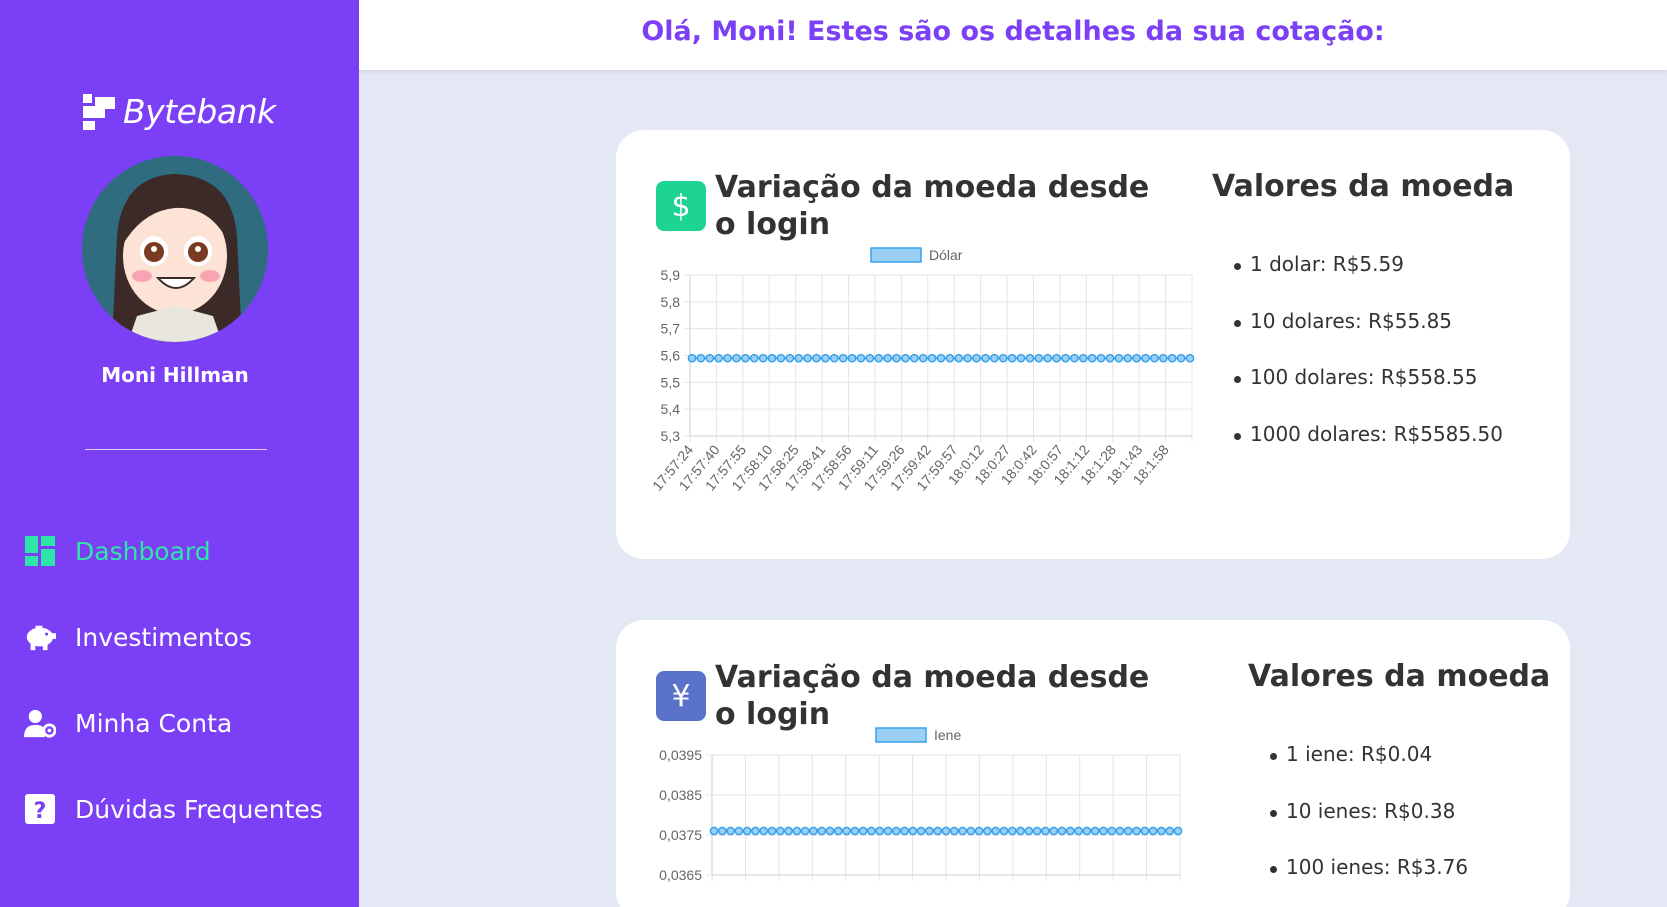 This screenshot has width=1667, height=907. Describe the element at coordinates (175, 249) in the screenshot. I see `avatar` at that location.